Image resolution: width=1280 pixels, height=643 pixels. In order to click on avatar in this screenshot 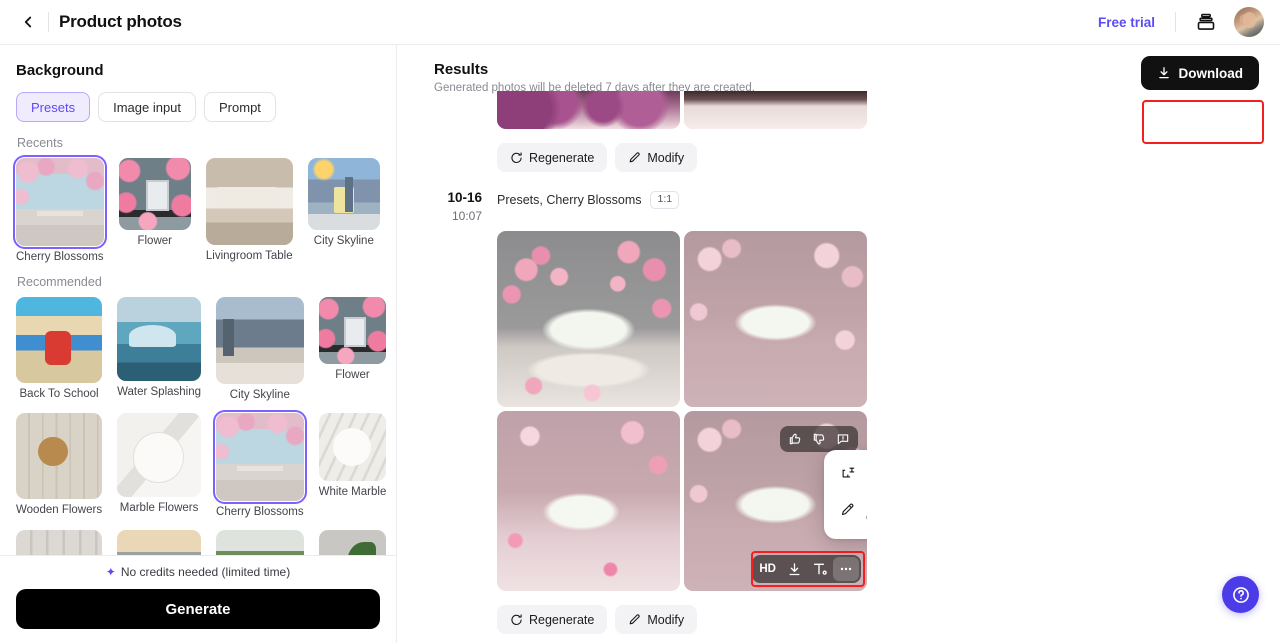, I will do `click(1249, 22)`.